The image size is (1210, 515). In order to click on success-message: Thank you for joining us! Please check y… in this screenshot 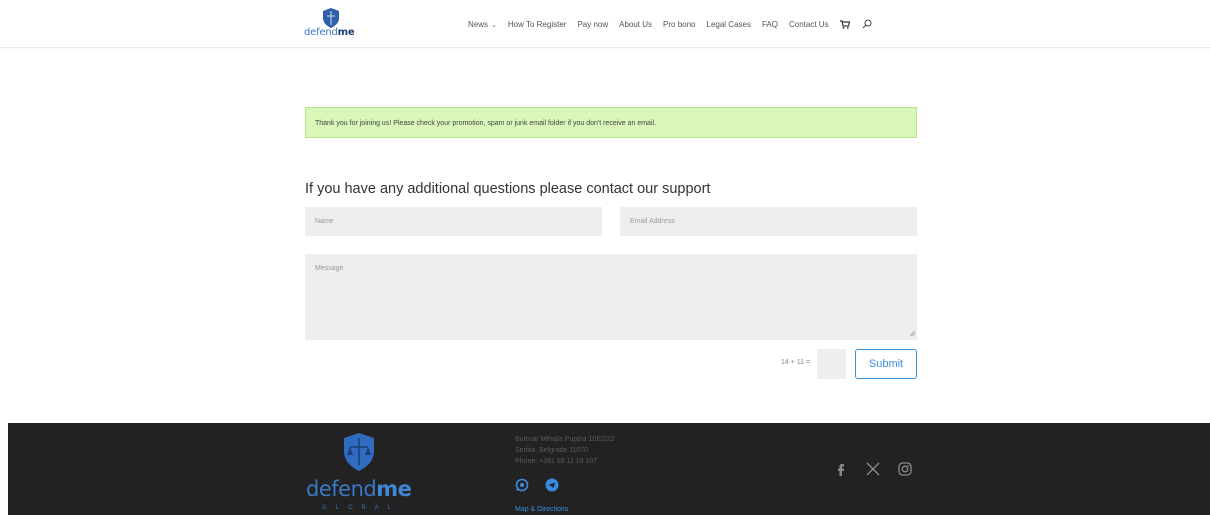, I will do `click(611, 122)`.